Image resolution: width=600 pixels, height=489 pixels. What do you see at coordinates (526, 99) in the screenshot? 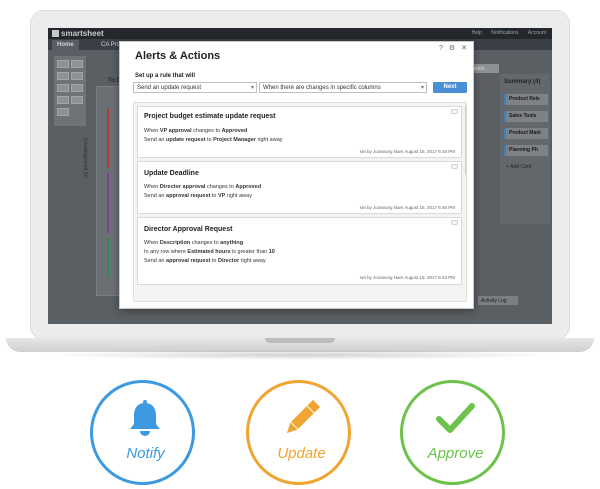
I see `summary-card: Product Rele` at bounding box center [526, 99].